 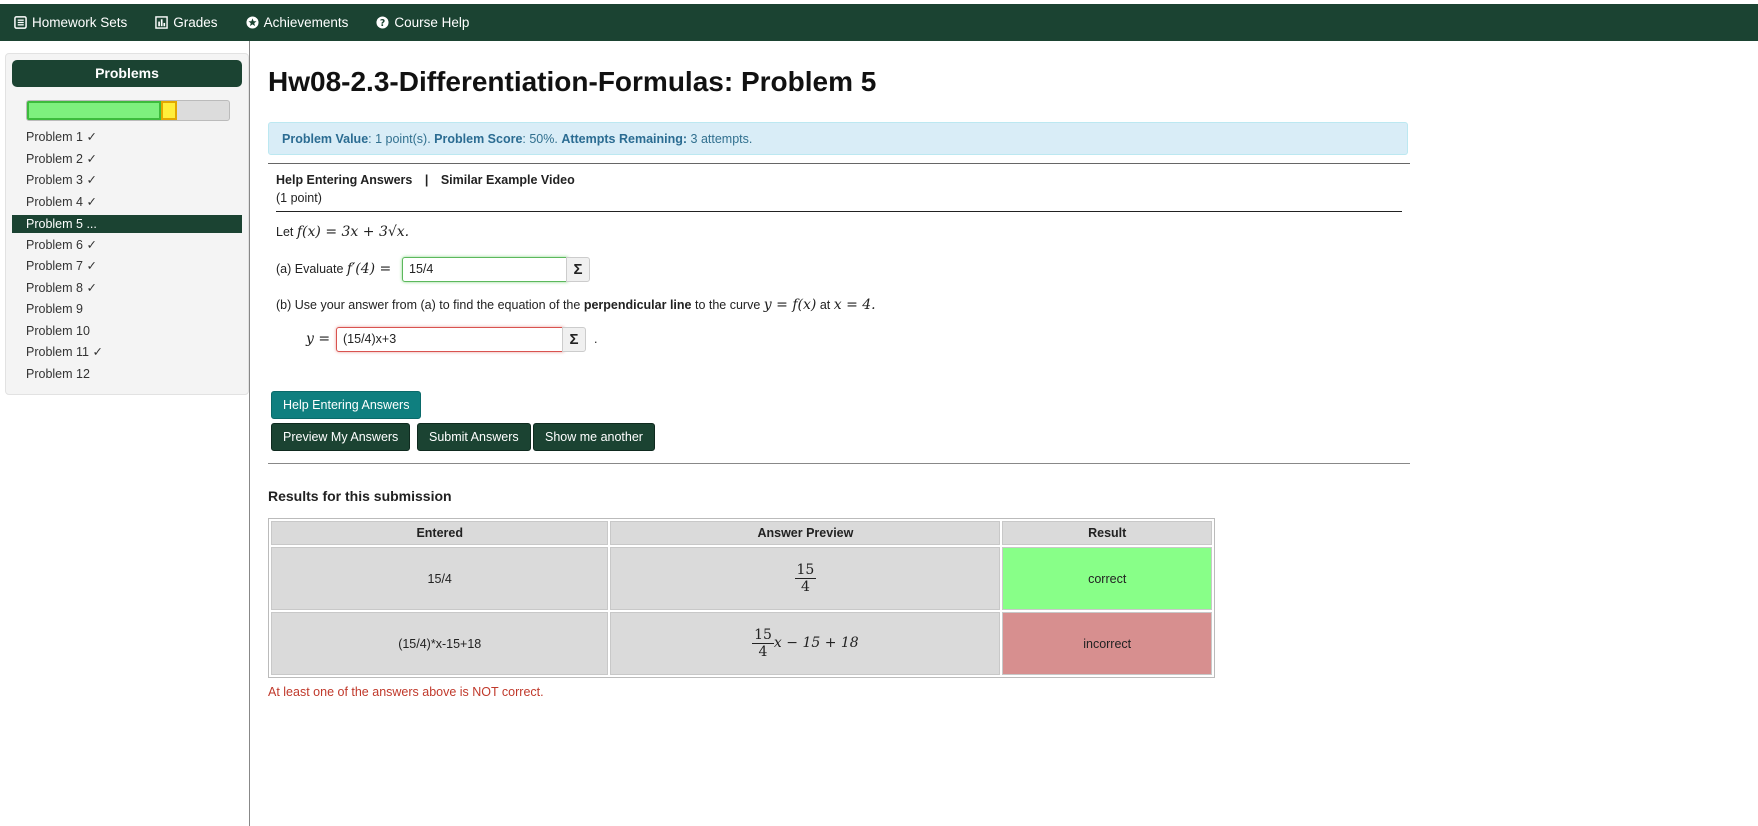 I want to click on problem-value-text: : 1 point(s)., so click(x=399, y=139).